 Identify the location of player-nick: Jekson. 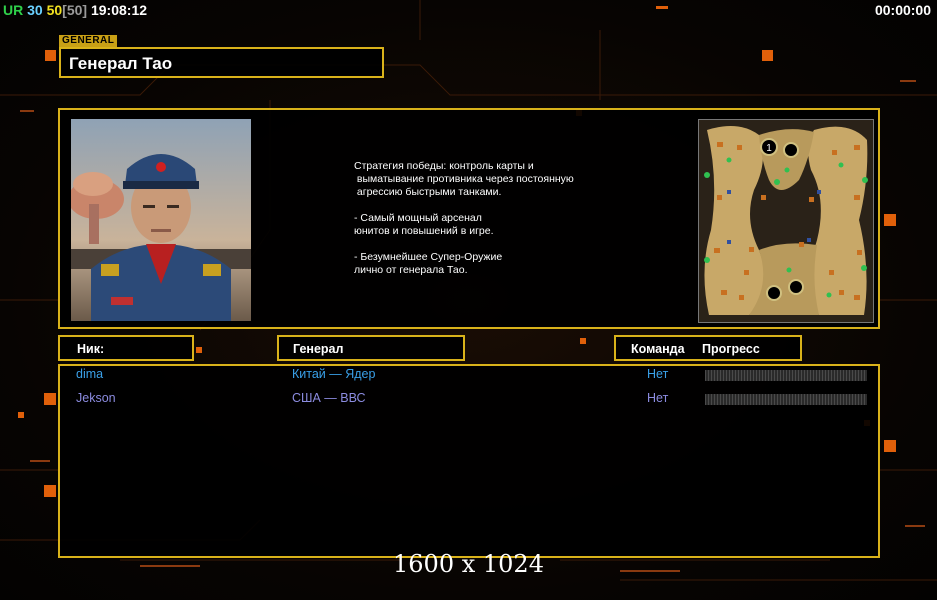
(96, 398).